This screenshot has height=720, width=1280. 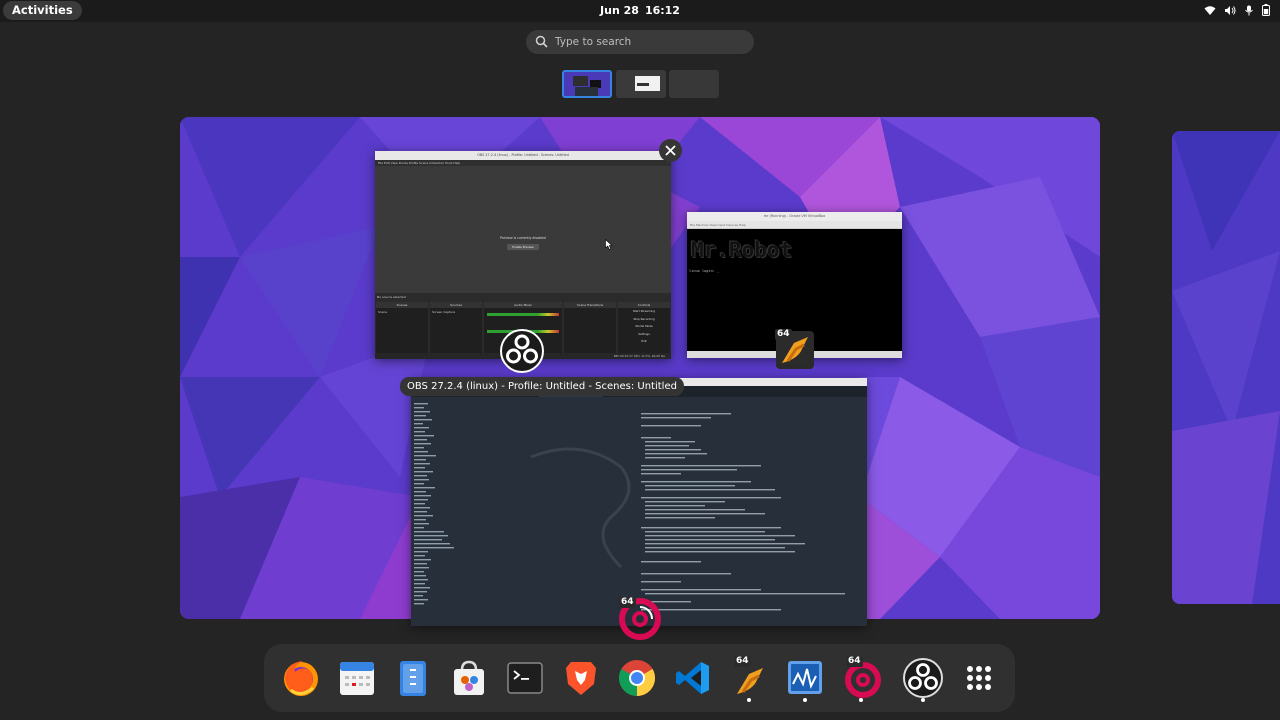 What do you see at coordinates (644, 341) in the screenshot?
I see `exit-button: Exit` at bounding box center [644, 341].